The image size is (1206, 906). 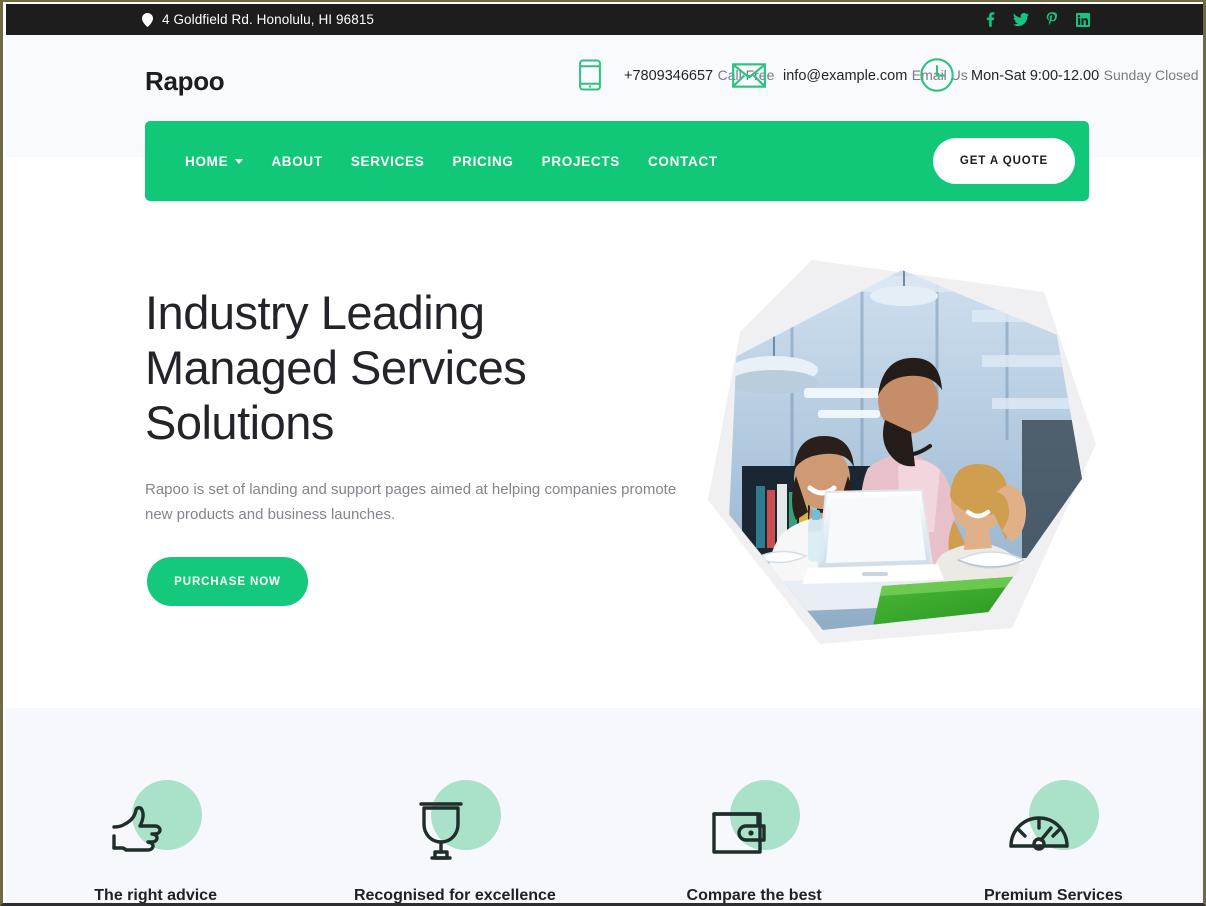 I want to click on trophy-icon, so click(x=441, y=832).